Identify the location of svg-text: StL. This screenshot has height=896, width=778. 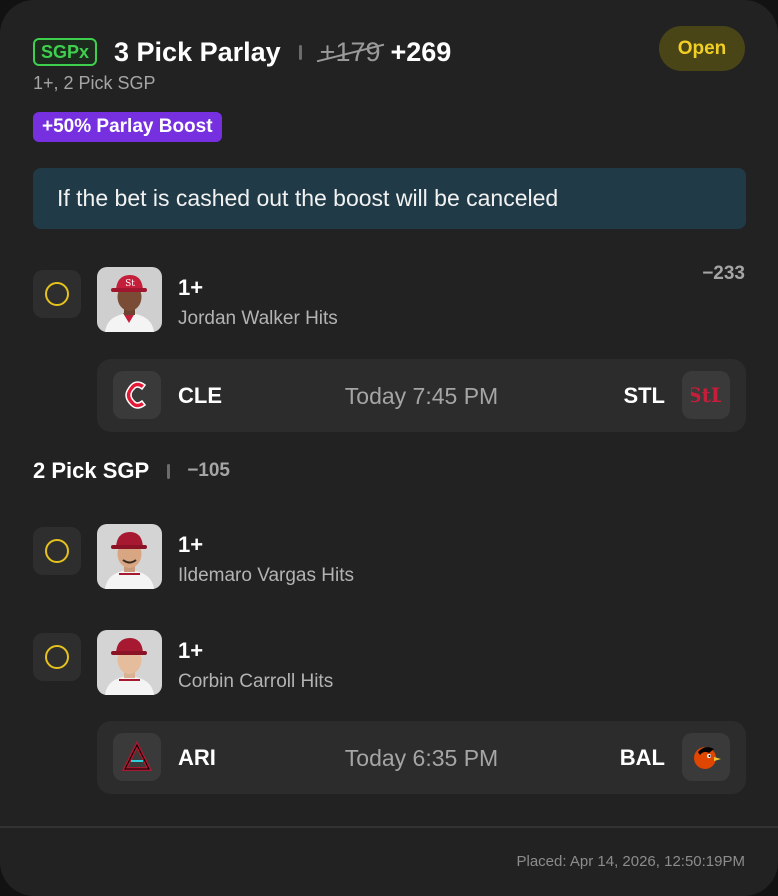
(706, 395).